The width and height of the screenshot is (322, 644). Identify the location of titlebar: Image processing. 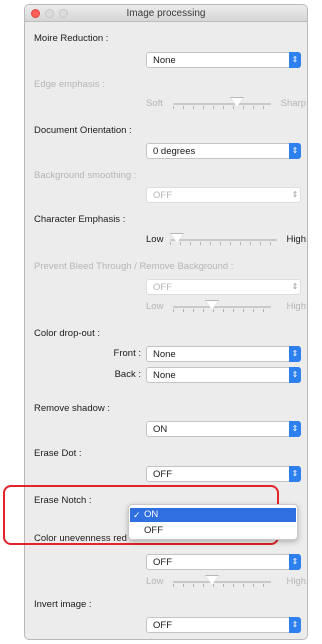
(166, 13).